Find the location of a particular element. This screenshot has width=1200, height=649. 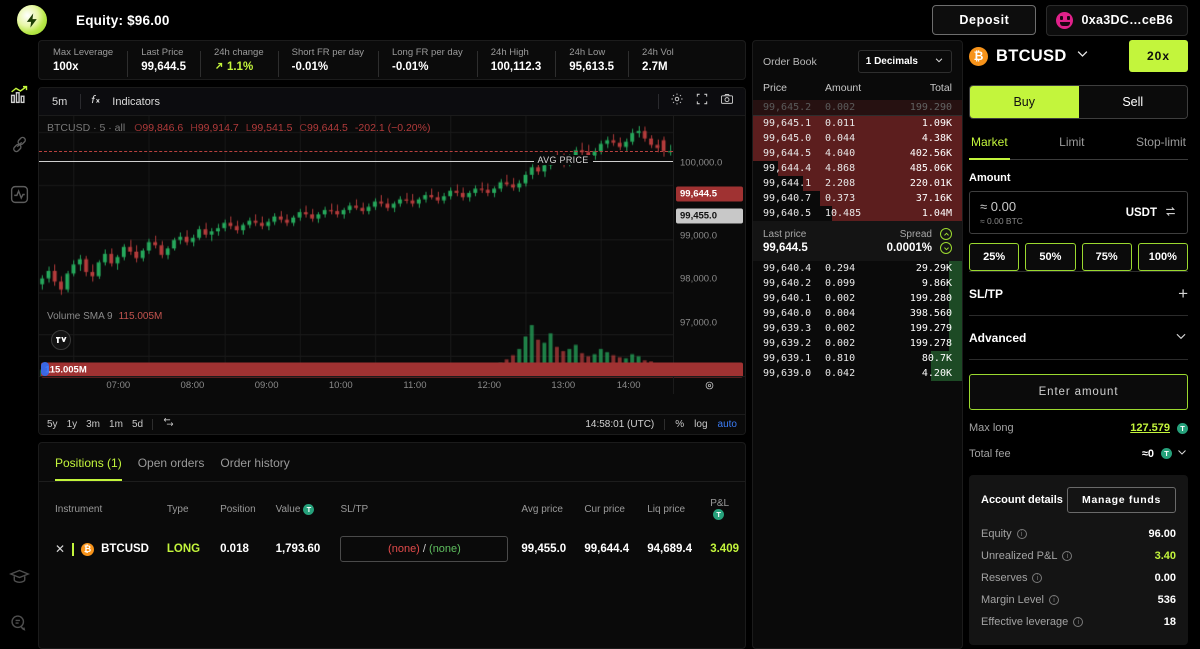

chart-scroll-handle is located at coordinates (45, 369).